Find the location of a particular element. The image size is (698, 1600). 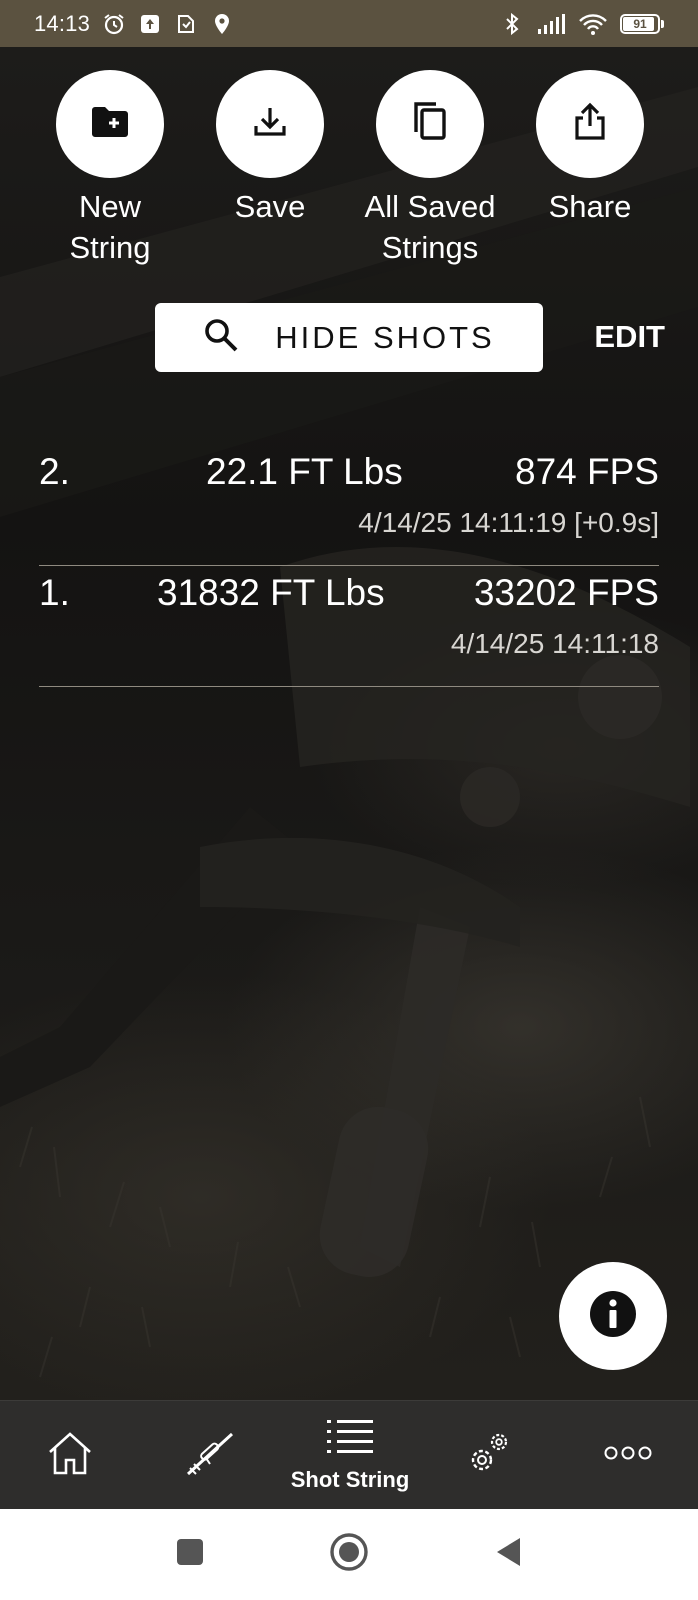

back-button is located at coordinates (508, 1554).